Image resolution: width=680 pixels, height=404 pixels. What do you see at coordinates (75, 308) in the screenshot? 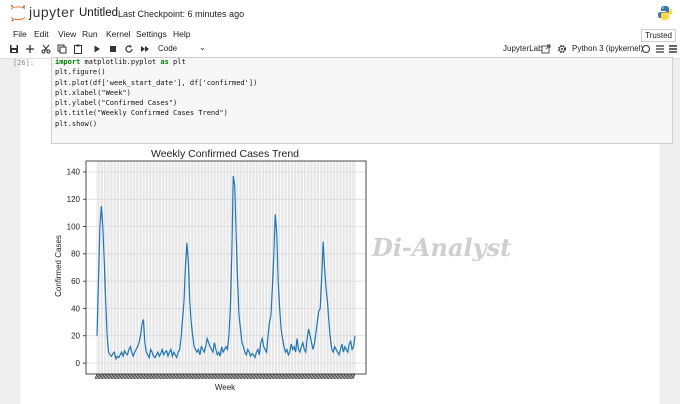
I see `y-tick-label: 40` at bounding box center [75, 308].